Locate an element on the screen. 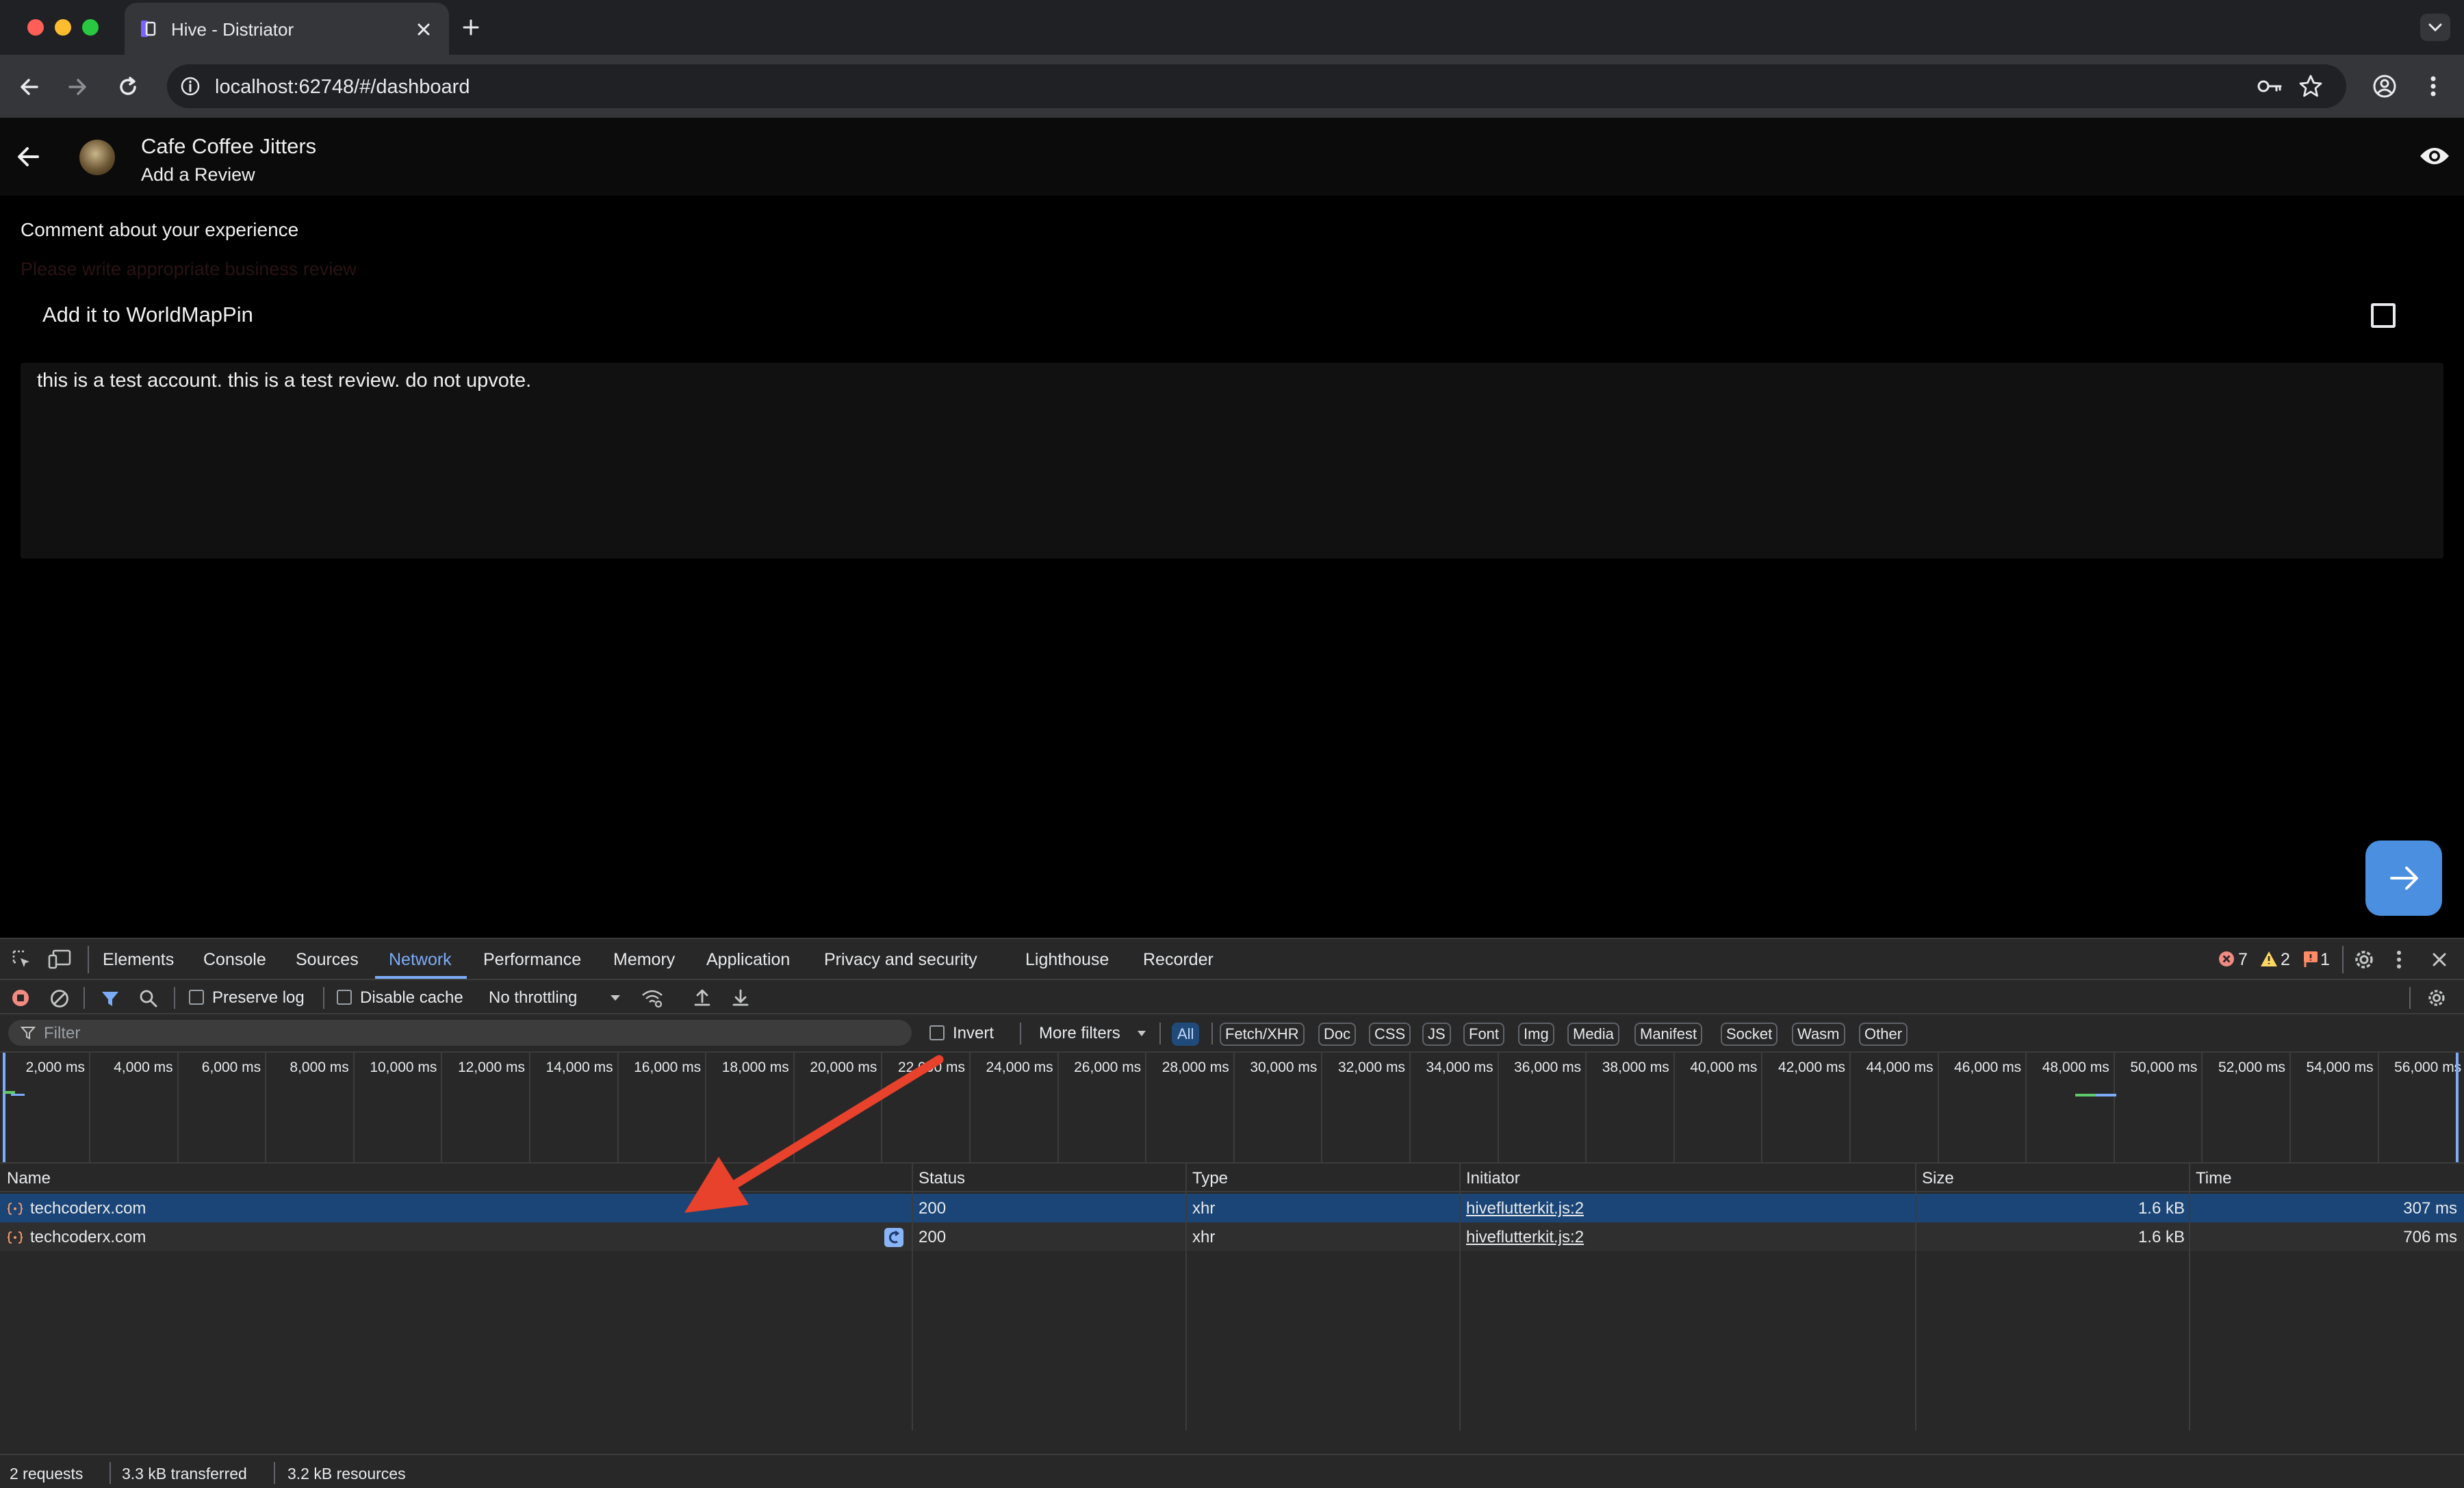 The width and height of the screenshot is (2464, 1488). device-toolbar-icon is located at coordinates (61, 960).